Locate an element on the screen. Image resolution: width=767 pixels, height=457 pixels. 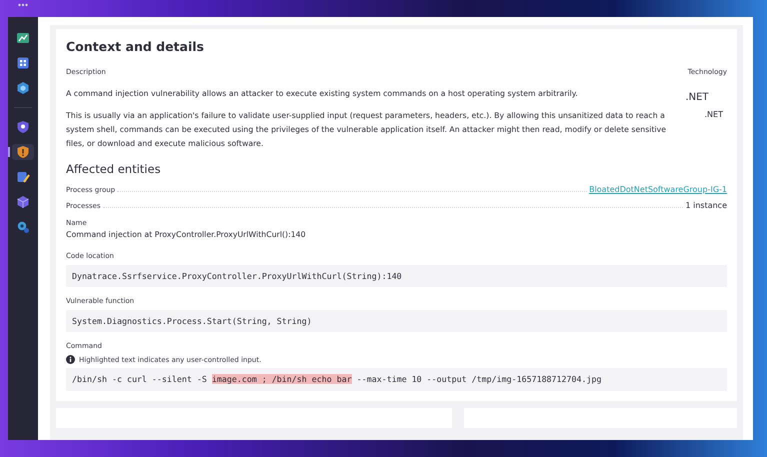
section-title: Affected entities is located at coordinates (114, 169).